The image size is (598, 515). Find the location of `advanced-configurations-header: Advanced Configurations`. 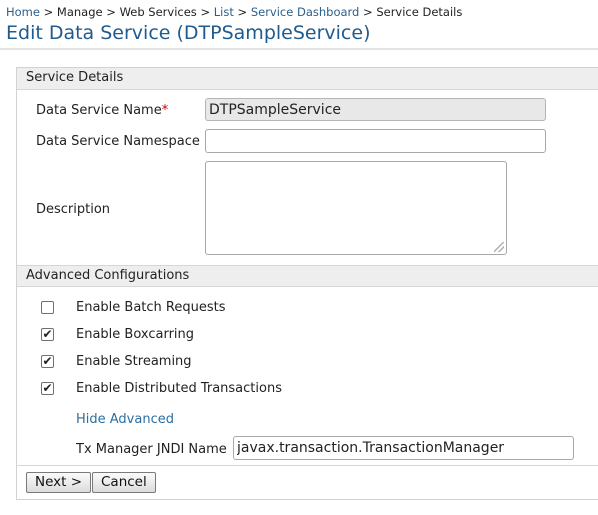

advanced-configurations-header: Advanced Configurations is located at coordinates (307, 276).